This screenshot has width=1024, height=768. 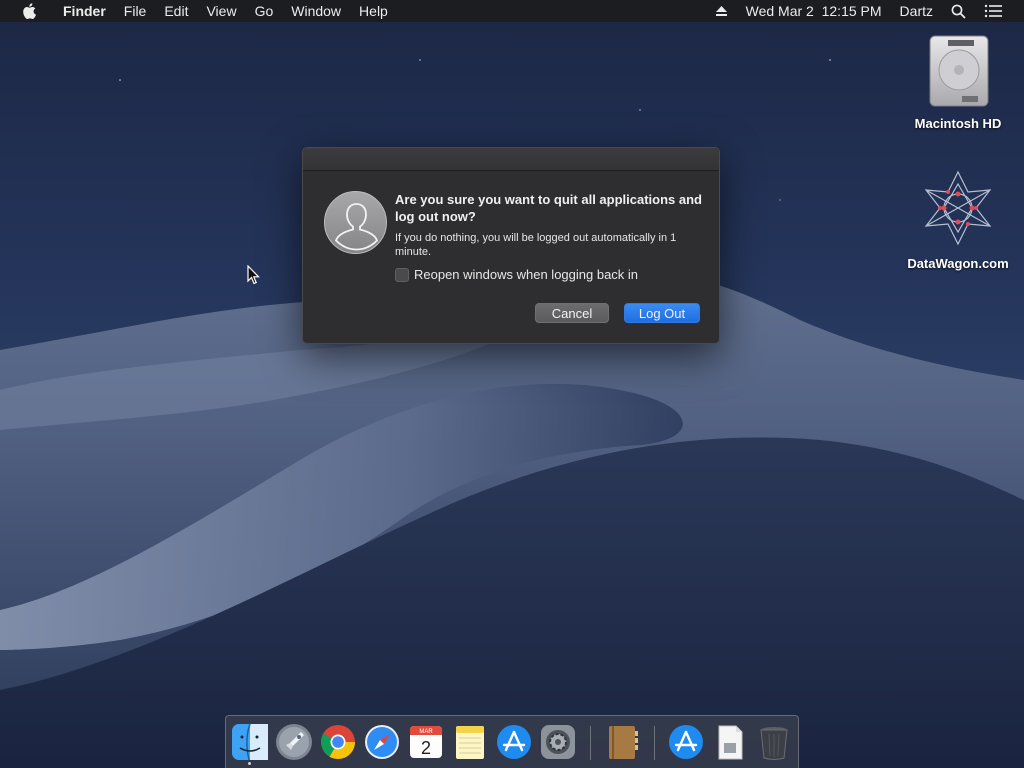 I want to click on log-out-button: Log Out, so click(x=662, y=313).